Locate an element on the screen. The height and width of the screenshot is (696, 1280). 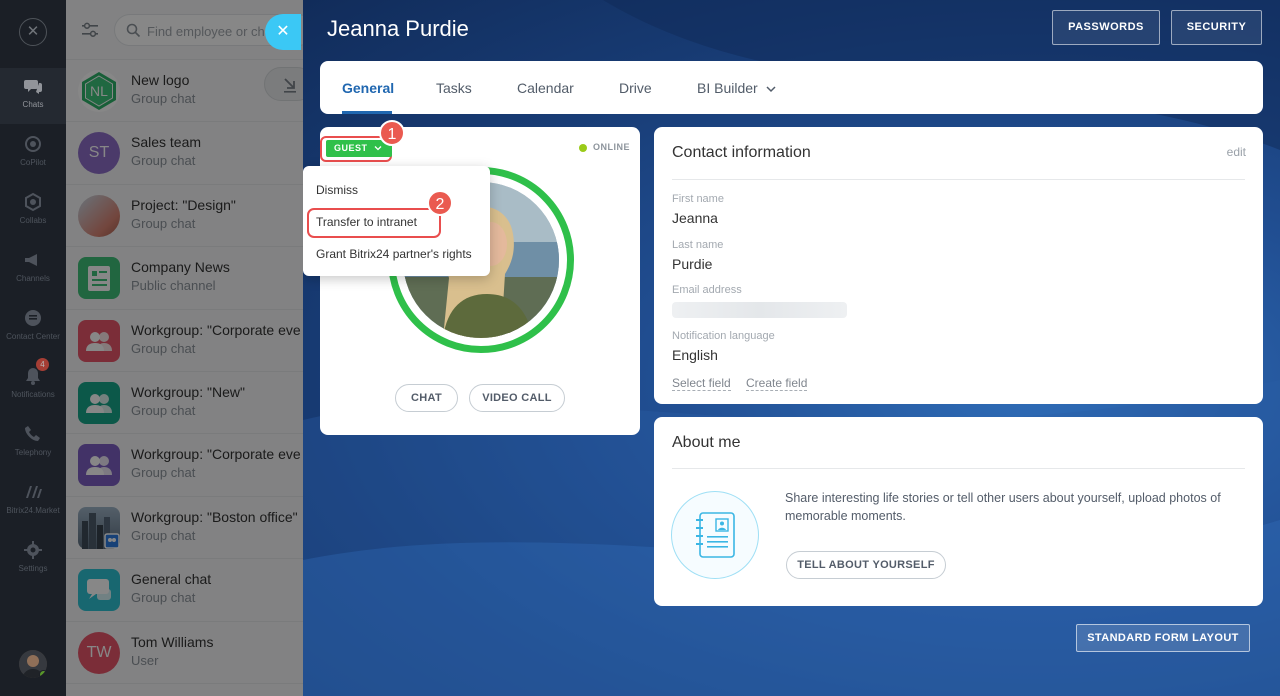
chat-name: Tom Williams is located at coordinates (172, 641).